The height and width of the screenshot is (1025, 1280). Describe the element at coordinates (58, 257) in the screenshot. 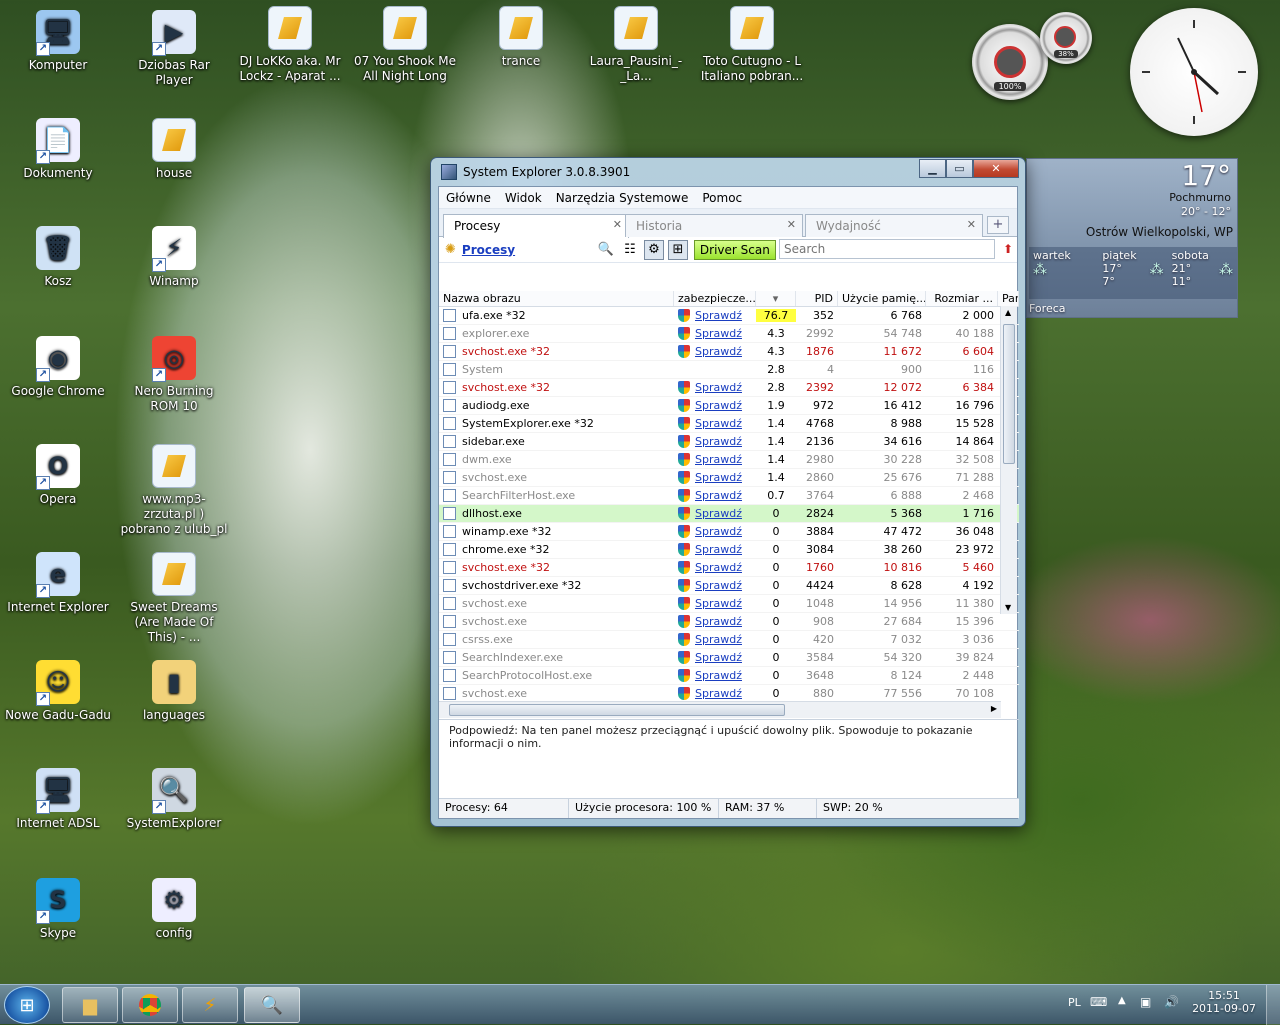

I see `desktop-icon: 🗑 Kosz` at that location.